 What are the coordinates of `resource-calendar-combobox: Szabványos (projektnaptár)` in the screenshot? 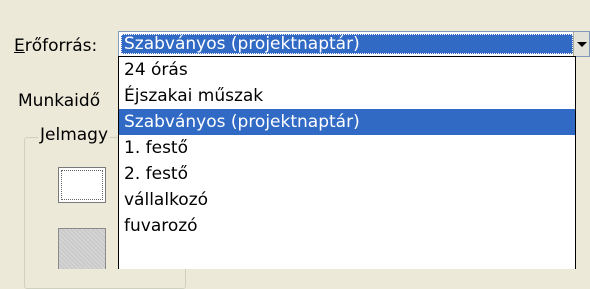 It's located at (354, 44).